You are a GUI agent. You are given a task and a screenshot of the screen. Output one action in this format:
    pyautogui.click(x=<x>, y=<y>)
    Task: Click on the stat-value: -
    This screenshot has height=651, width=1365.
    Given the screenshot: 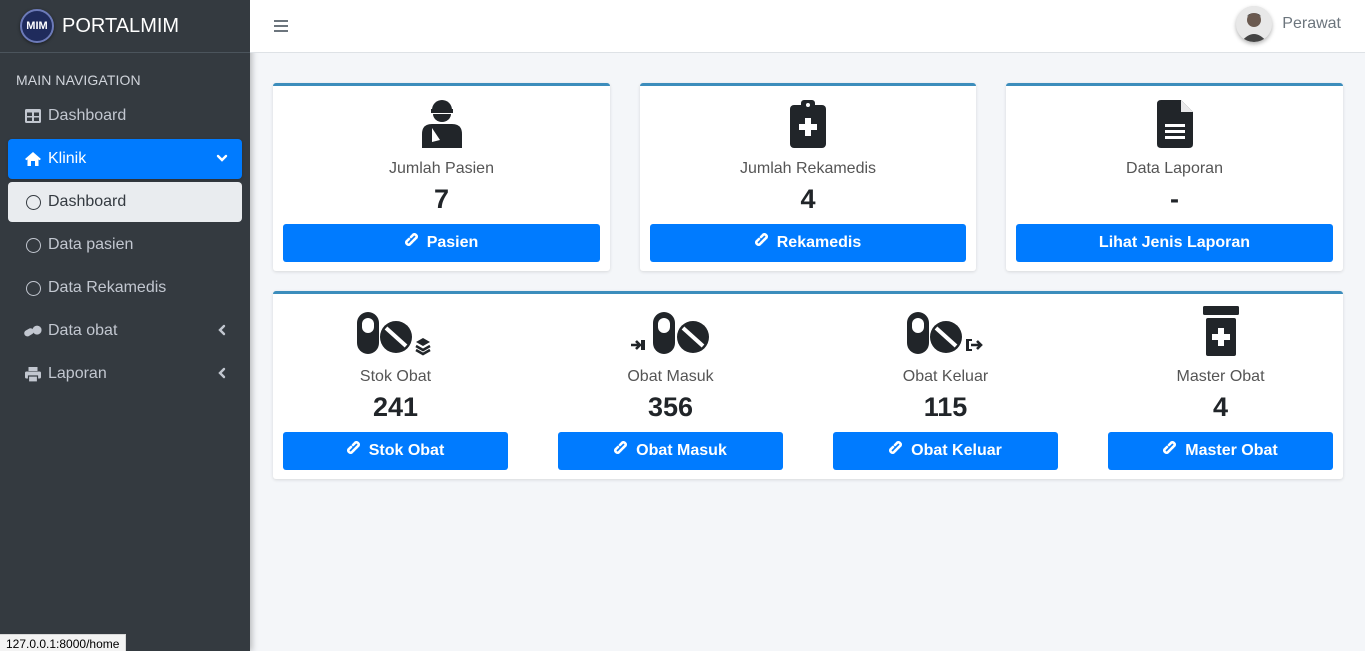 What is the action you would take?
    pyautogui.click(x=1174, y=199)
    